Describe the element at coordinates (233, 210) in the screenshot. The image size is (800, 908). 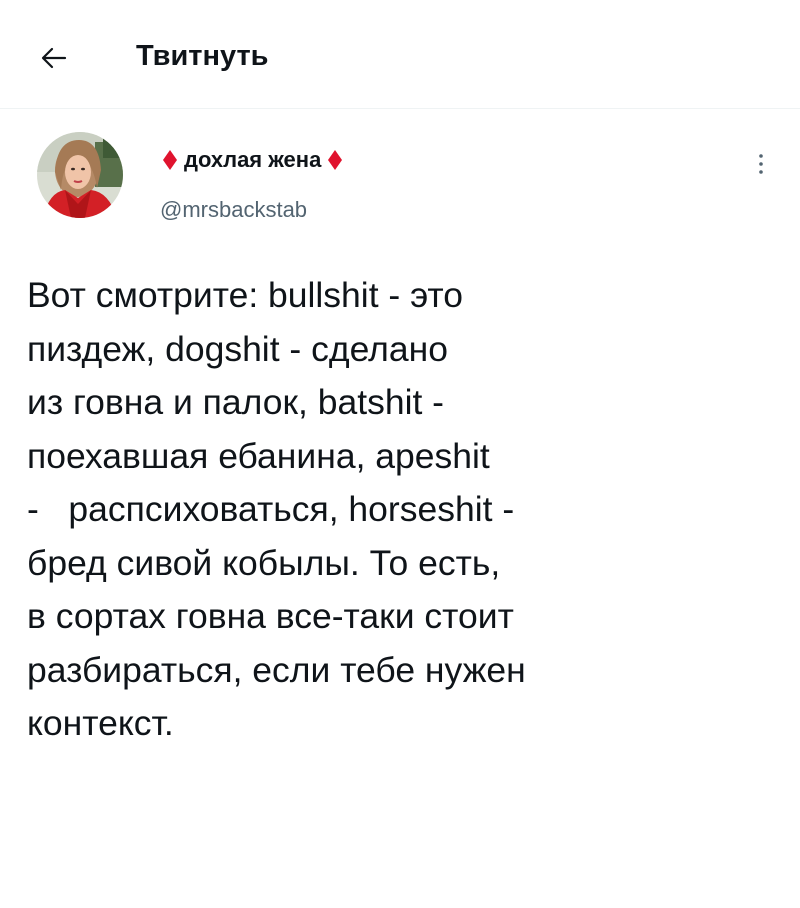
I see `author-handle: @mrsbackstab` at that location.